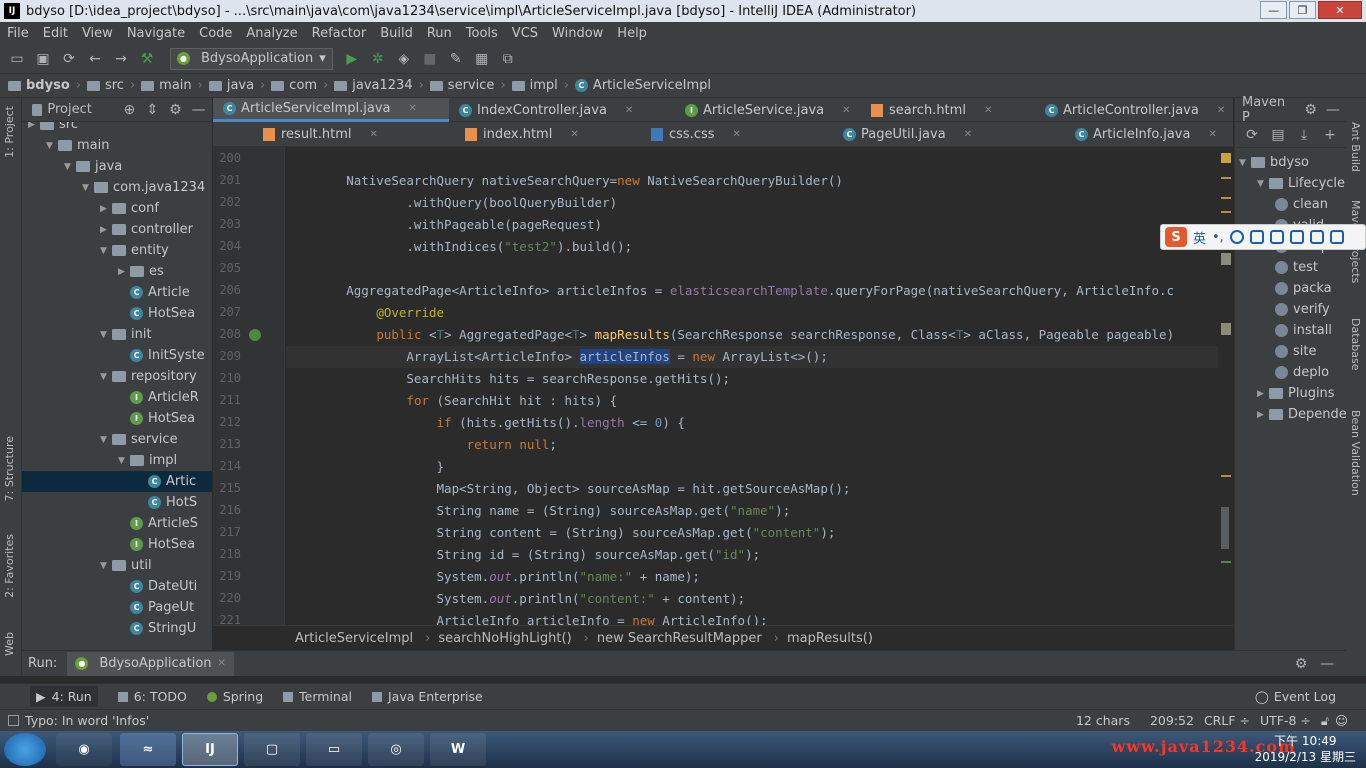 The image size is (1366, 768). Describe the element at coordinates (109, 628) in the screenshot. I see `project-tree-node: C StringU` at that location.